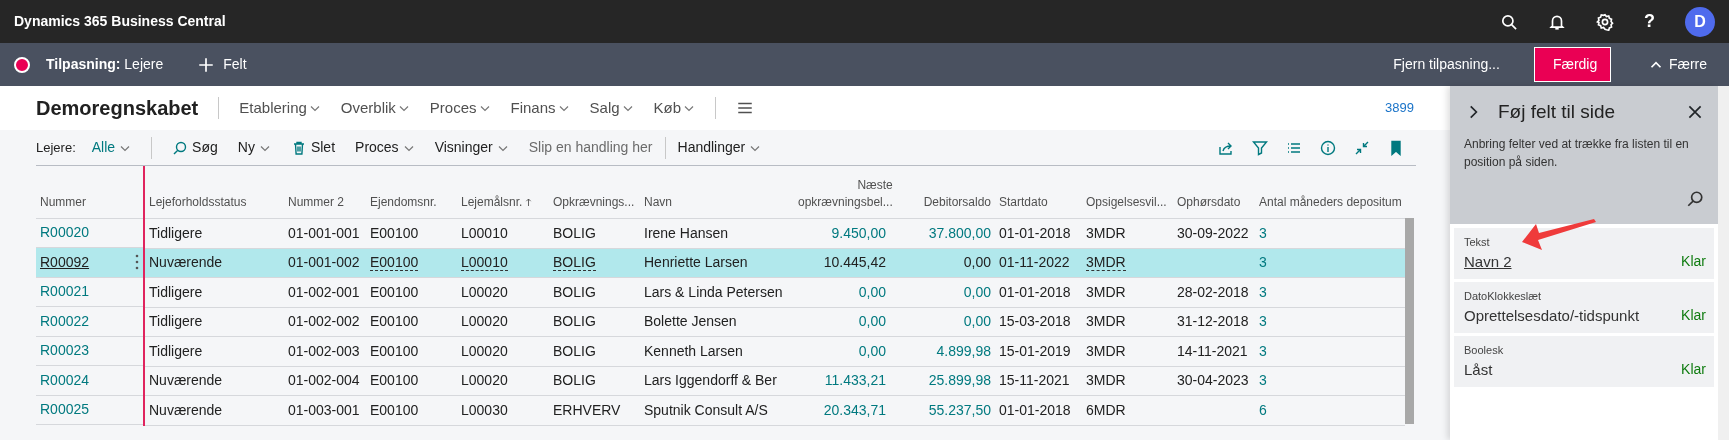 The width and height of the screenshot is (1729, 440). I want to click on filter-dropdown: Alle, so click(111, 147).